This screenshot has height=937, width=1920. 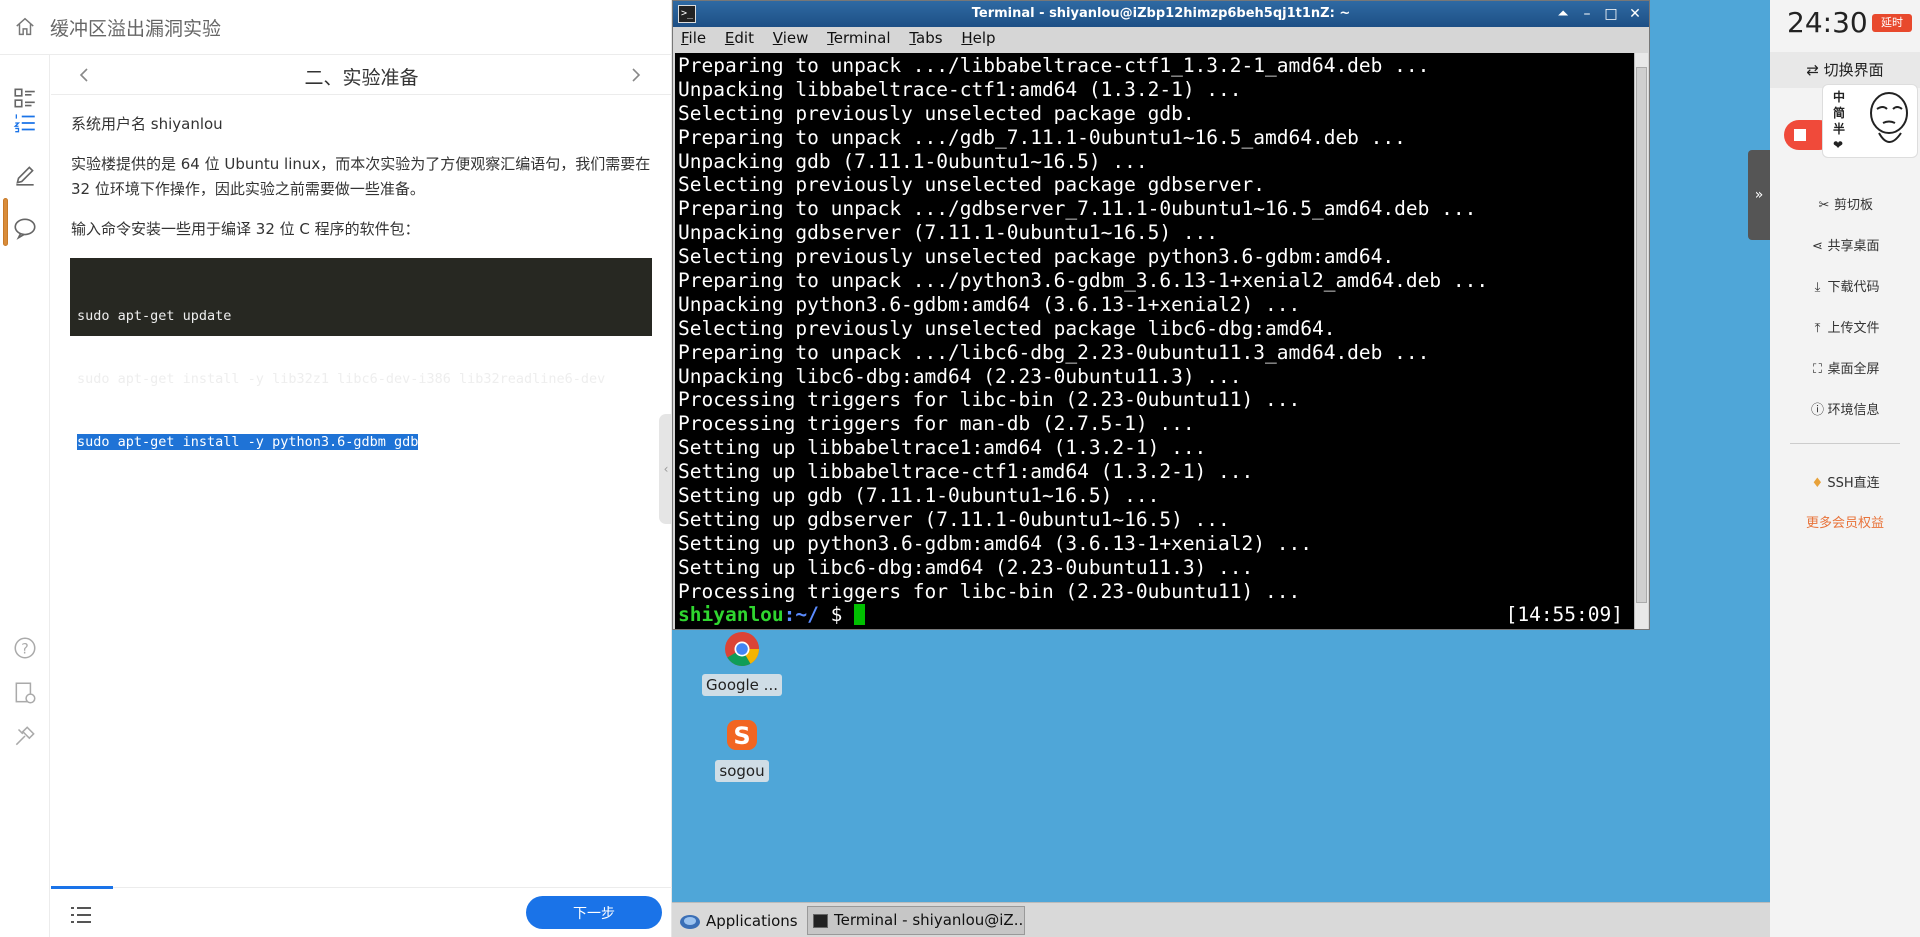 What do you see at coordinates (25, 693) in the screenshot?
I see `settings-doc-icon` at bounding box center [25, 693].